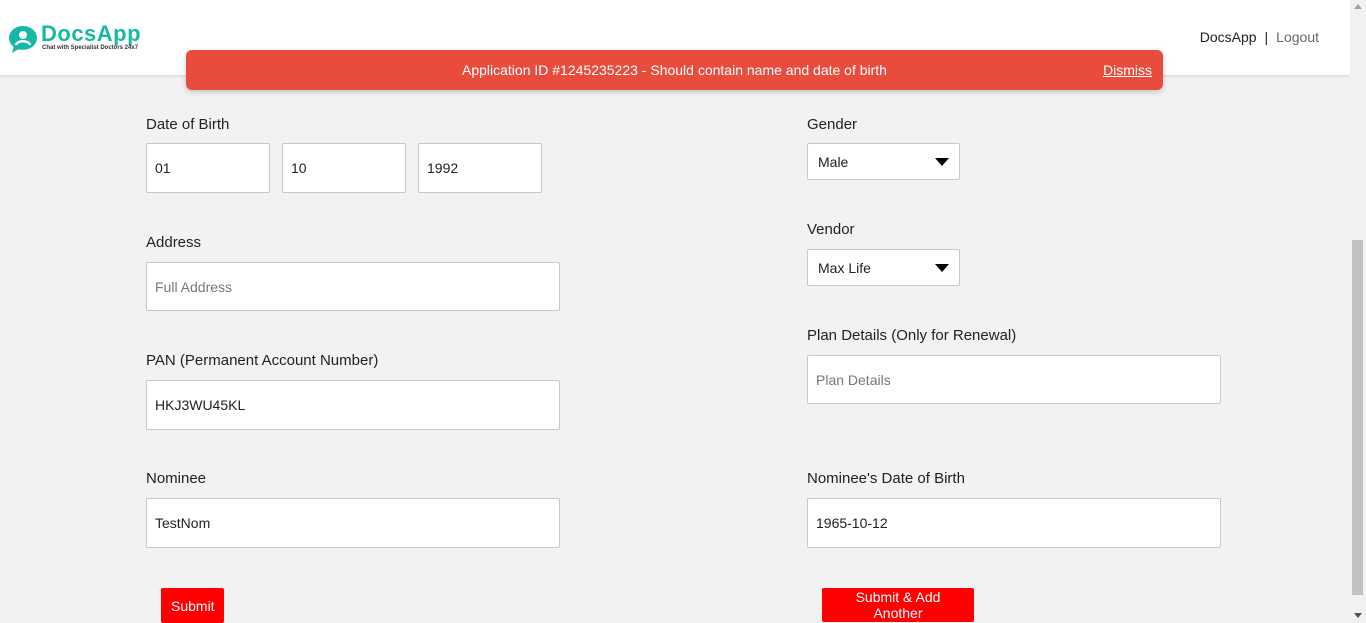 Image resolution: width=1366 pixels, height=623 pixels. I want to click on nominee-dob-input, so click(1014, 523).